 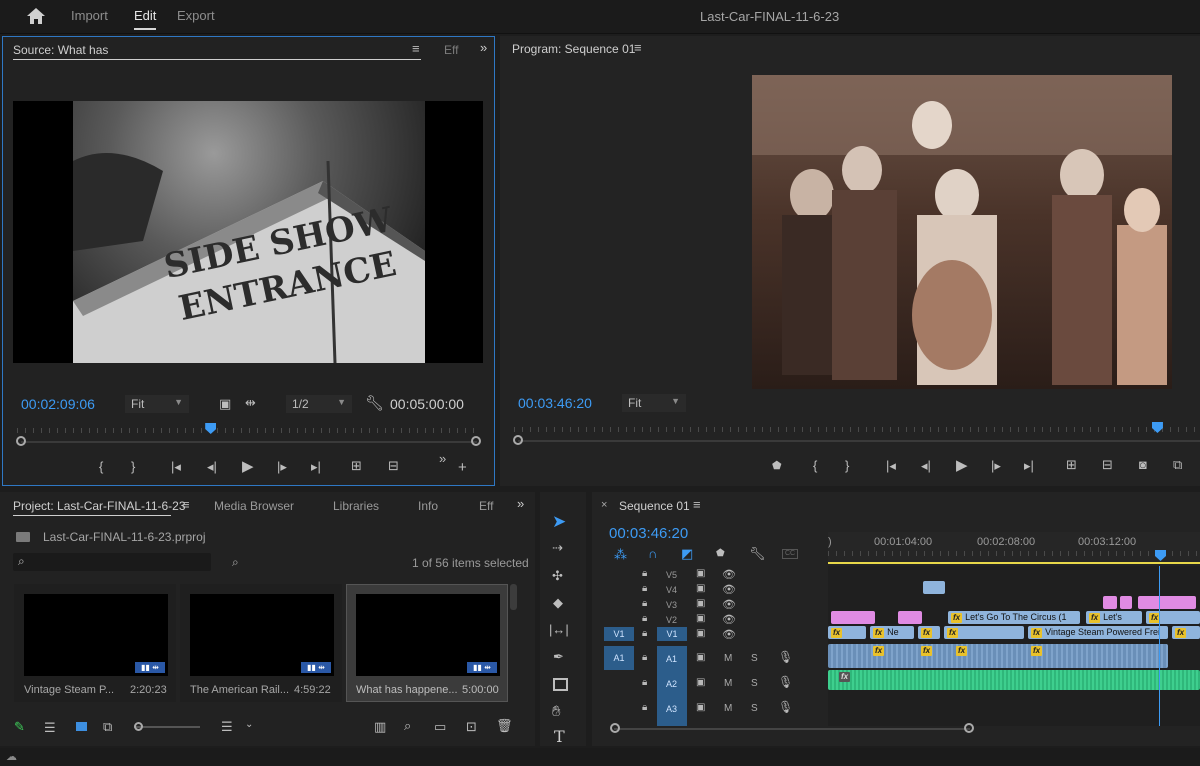 What do you see at coordinates (671, 575) in the screenshot?
I see `track-label-v5: V5` at bounding box center [671, 575].